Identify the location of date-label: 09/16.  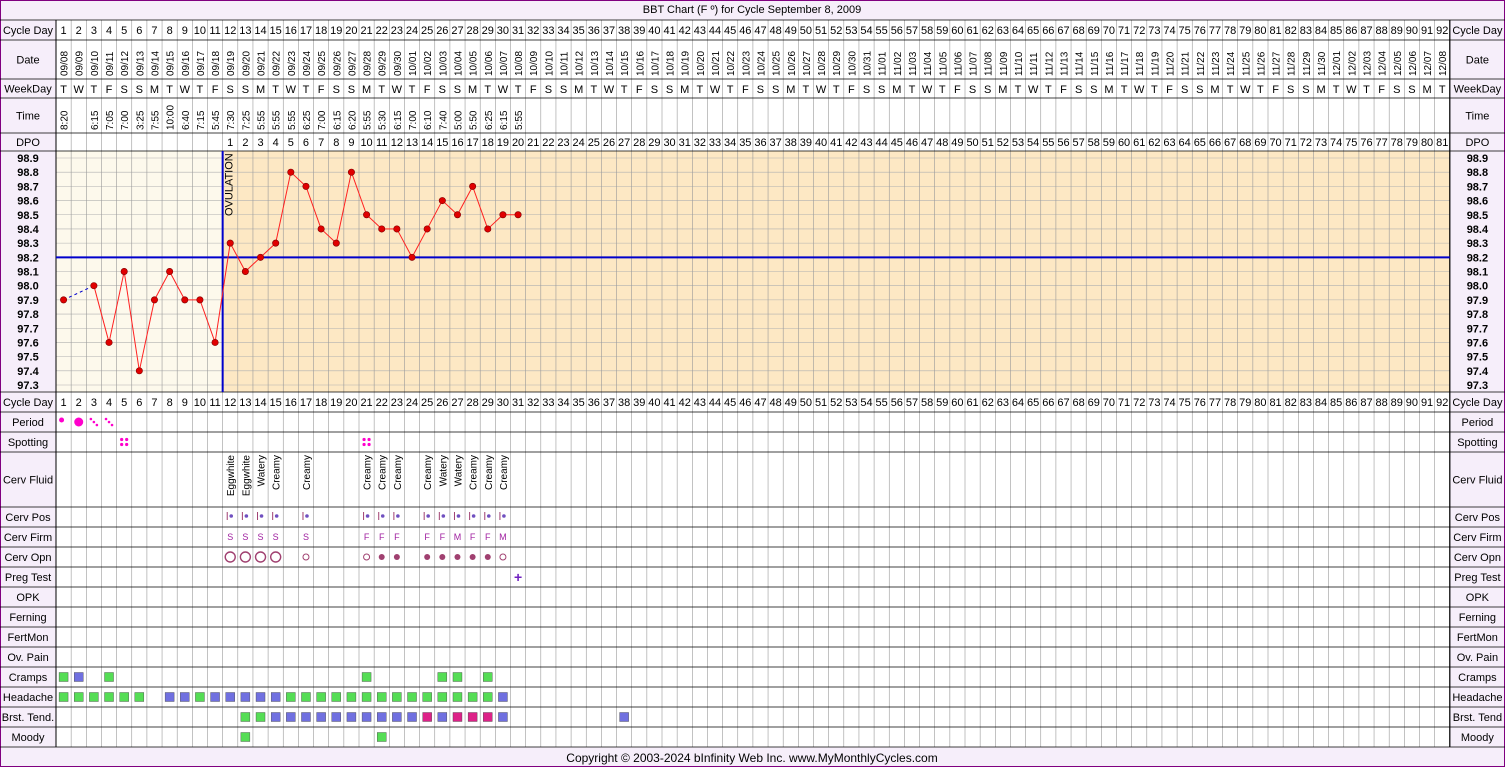
(186, 63).